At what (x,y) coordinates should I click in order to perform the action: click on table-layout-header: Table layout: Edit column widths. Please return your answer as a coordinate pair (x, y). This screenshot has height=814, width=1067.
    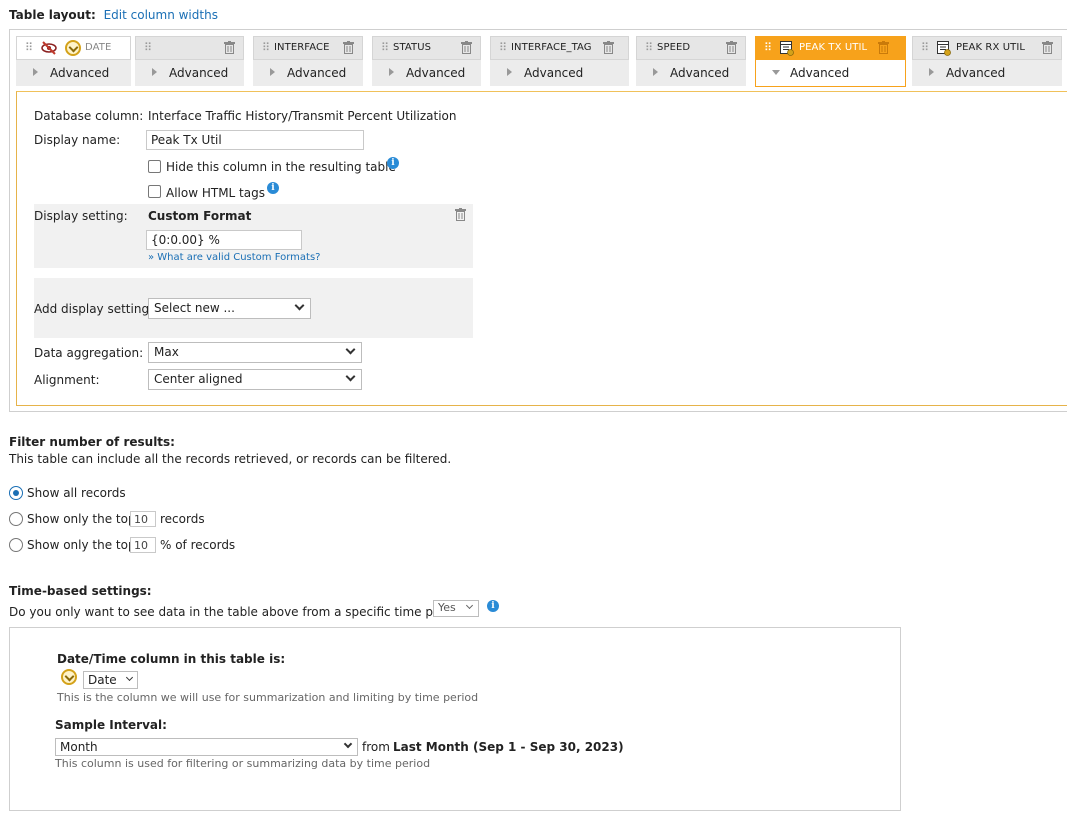
    Looking at the image, I should click on (113, 15).